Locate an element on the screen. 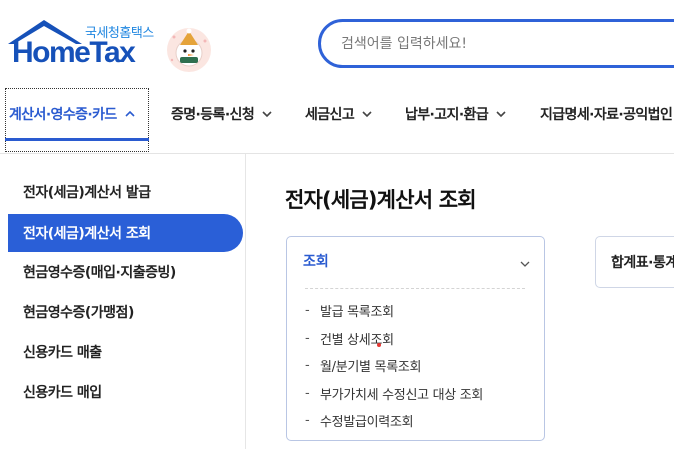  link-vat-amendment: - 부가가치세 수정신고 대상 조회 is located at coordinates (394, 394).